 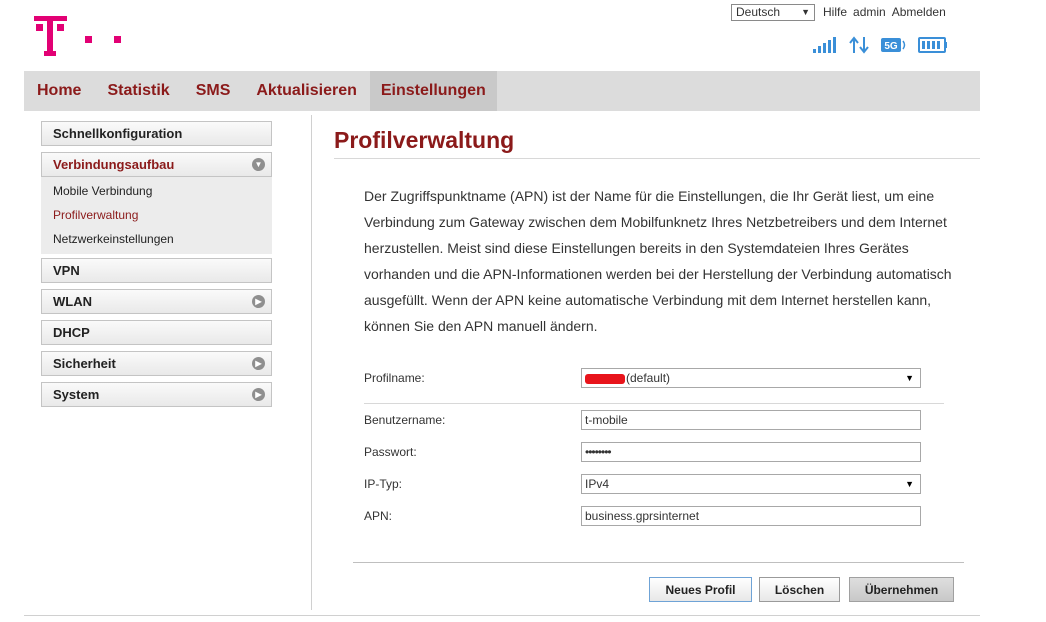 I want to click on nav-home: Home, so click(x=59, y=91).